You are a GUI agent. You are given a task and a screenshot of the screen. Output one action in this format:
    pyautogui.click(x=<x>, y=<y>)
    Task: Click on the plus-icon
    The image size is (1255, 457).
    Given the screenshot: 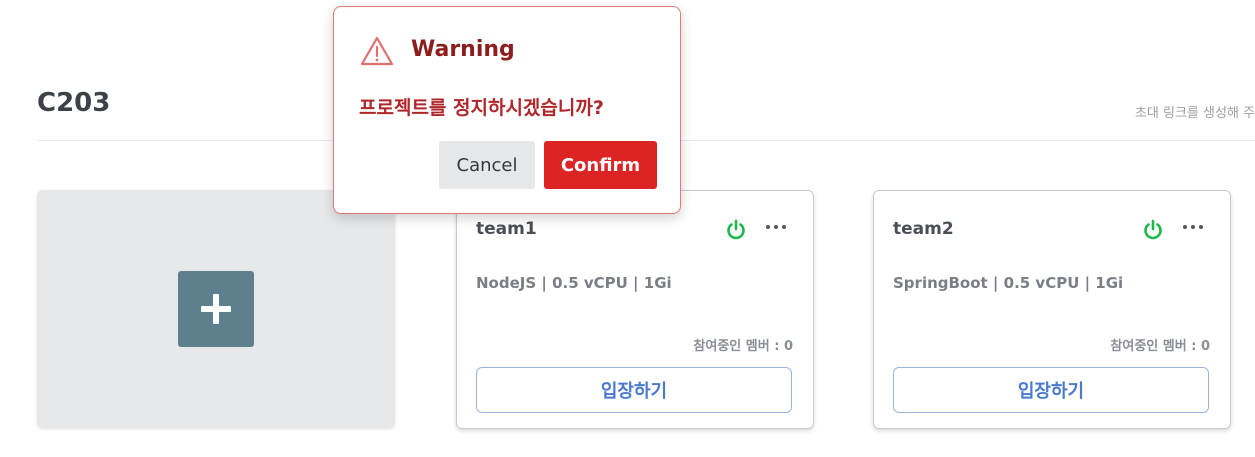 What is the action you would take?
    pyautogui.click(x=216, y=309)
    